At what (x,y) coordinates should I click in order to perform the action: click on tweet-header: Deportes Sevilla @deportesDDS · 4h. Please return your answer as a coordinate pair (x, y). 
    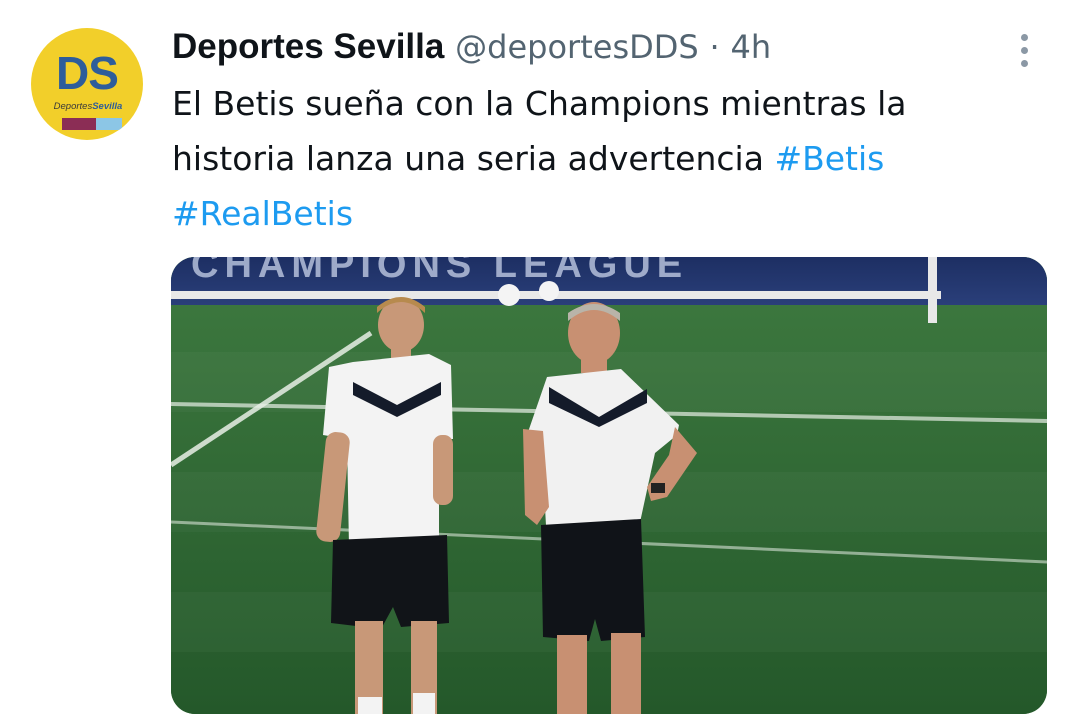
    Looking at the image, I should click on (471, 47).